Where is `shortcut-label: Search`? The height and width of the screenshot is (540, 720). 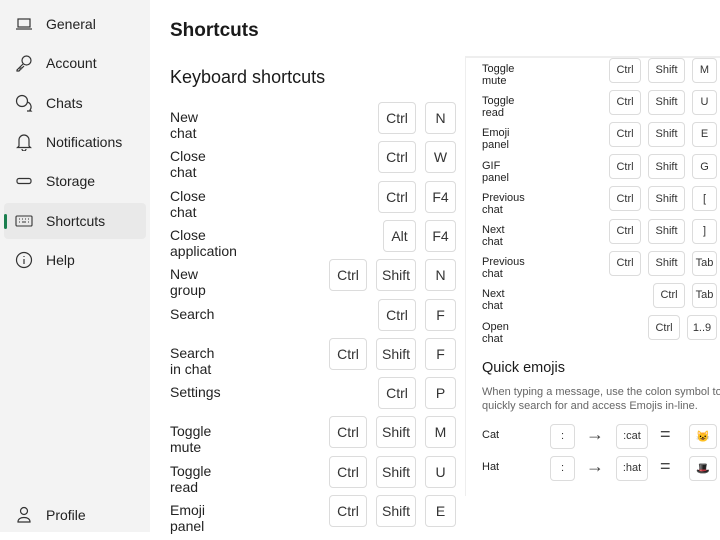
shortcut-label: Search is located at coordinates (192, 313).